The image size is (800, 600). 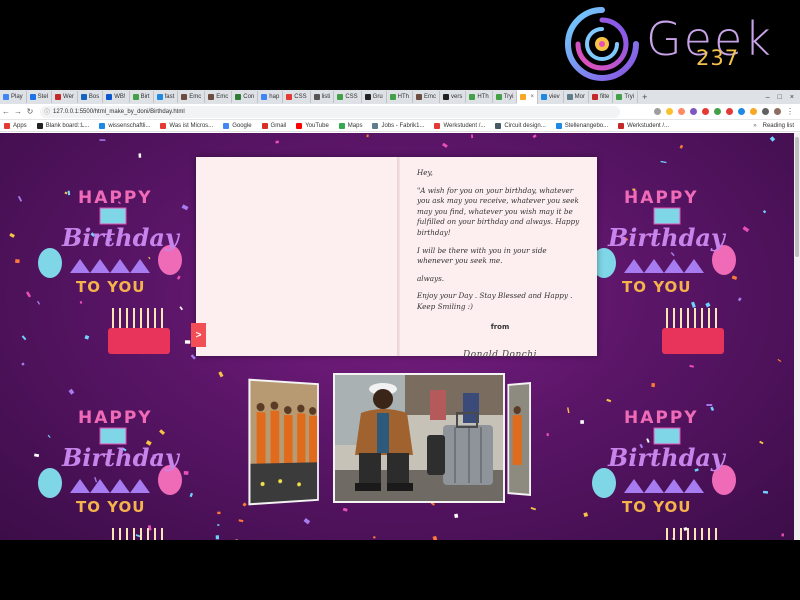 What do you see at coordinates (644, 97) in the screenshot?
I see `new-tab-button: +` at bounding box center [644, 97].